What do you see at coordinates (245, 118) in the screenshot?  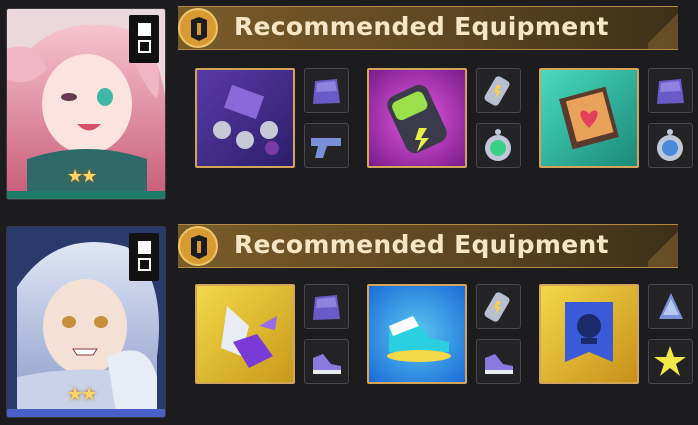 I see `equipment-weapon-chain` at bounding box center [245, 118].